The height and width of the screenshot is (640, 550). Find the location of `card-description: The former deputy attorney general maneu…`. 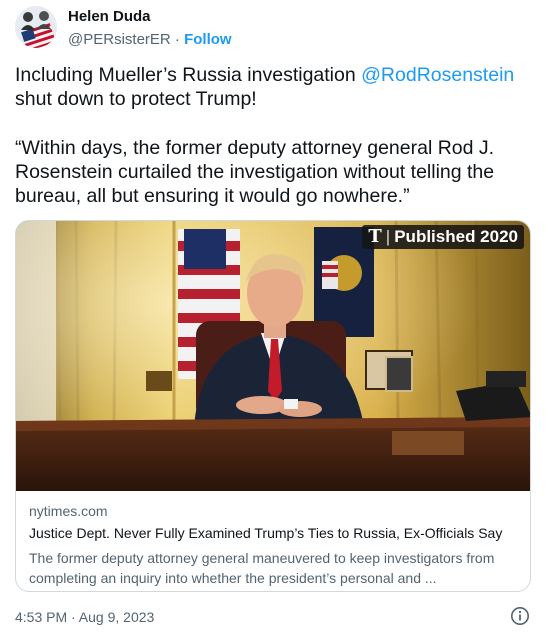

card-description: The former deputy attorney general maneu… is located at coordinates (262, 568).